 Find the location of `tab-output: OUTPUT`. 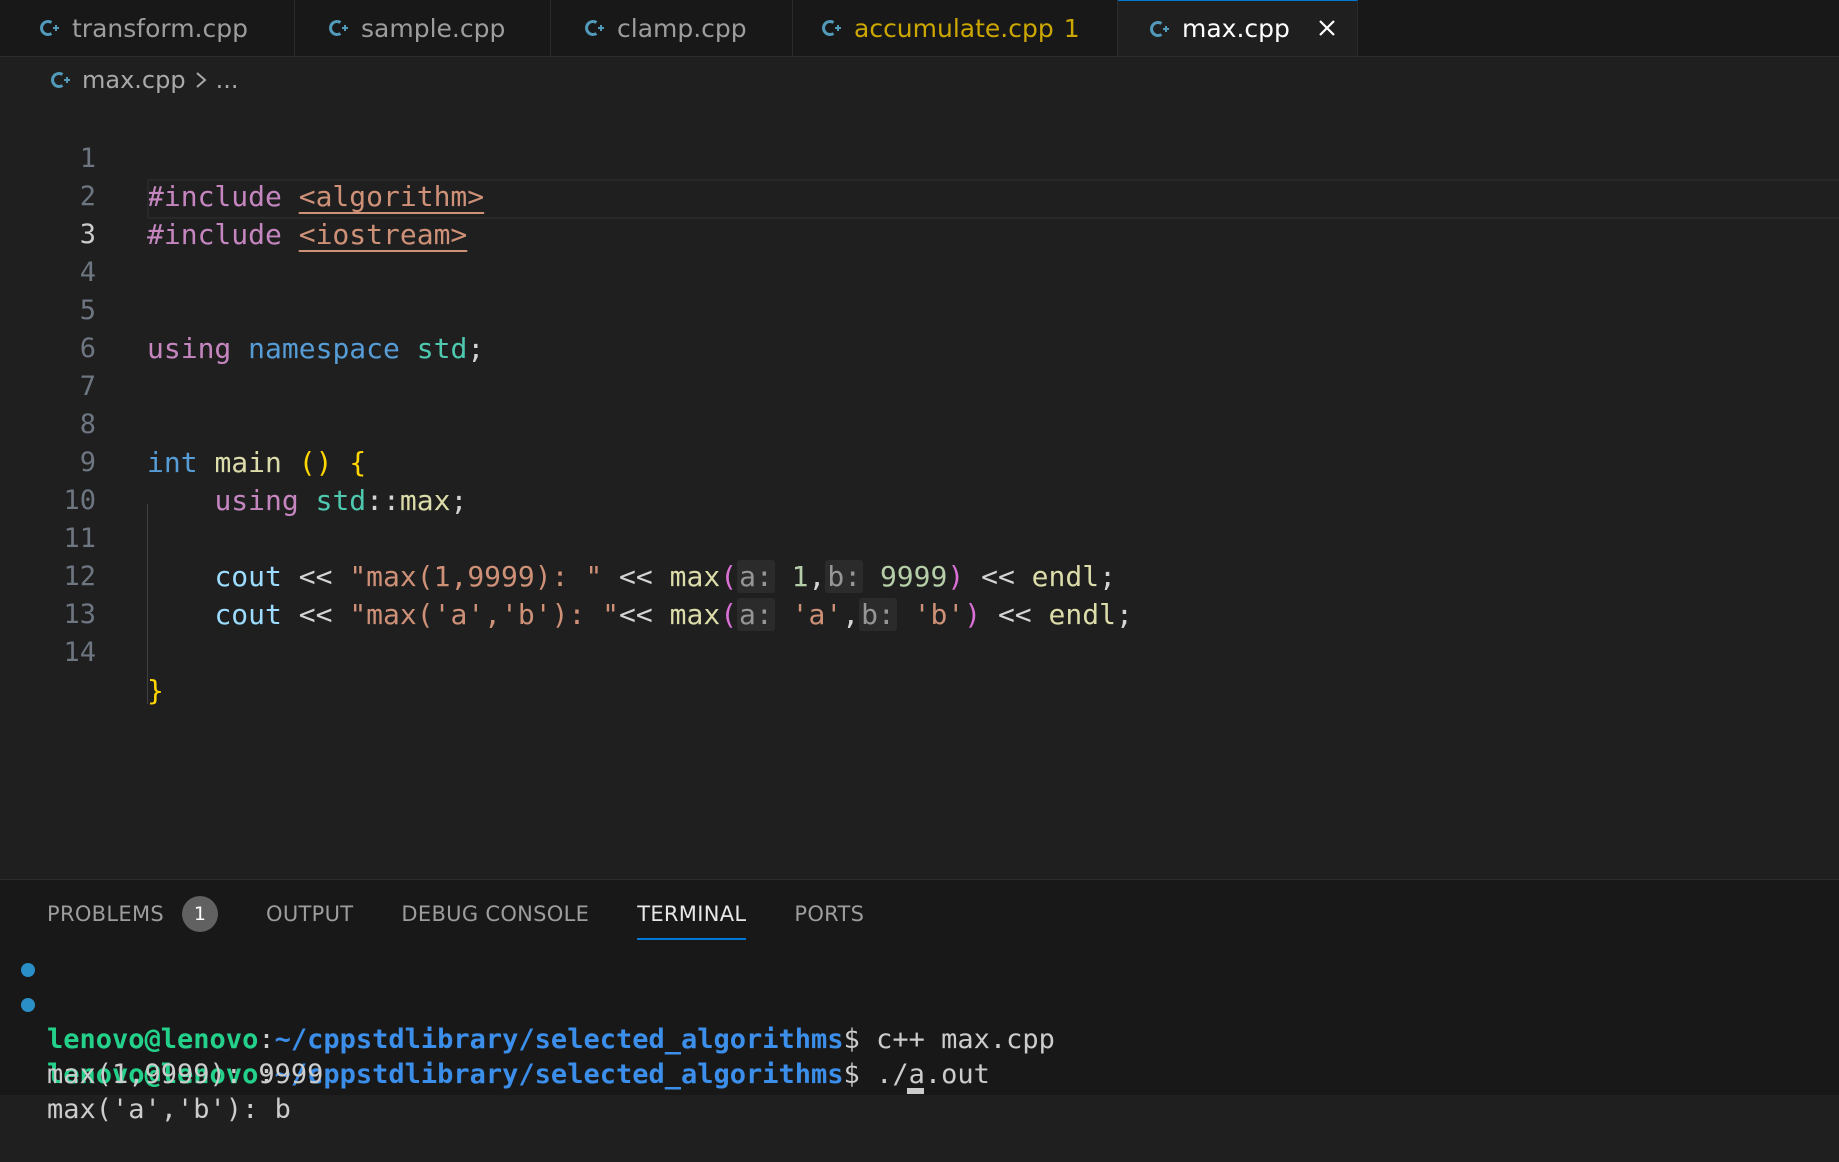

tab-output: OUTPUT is located at coordinates (309, 914).